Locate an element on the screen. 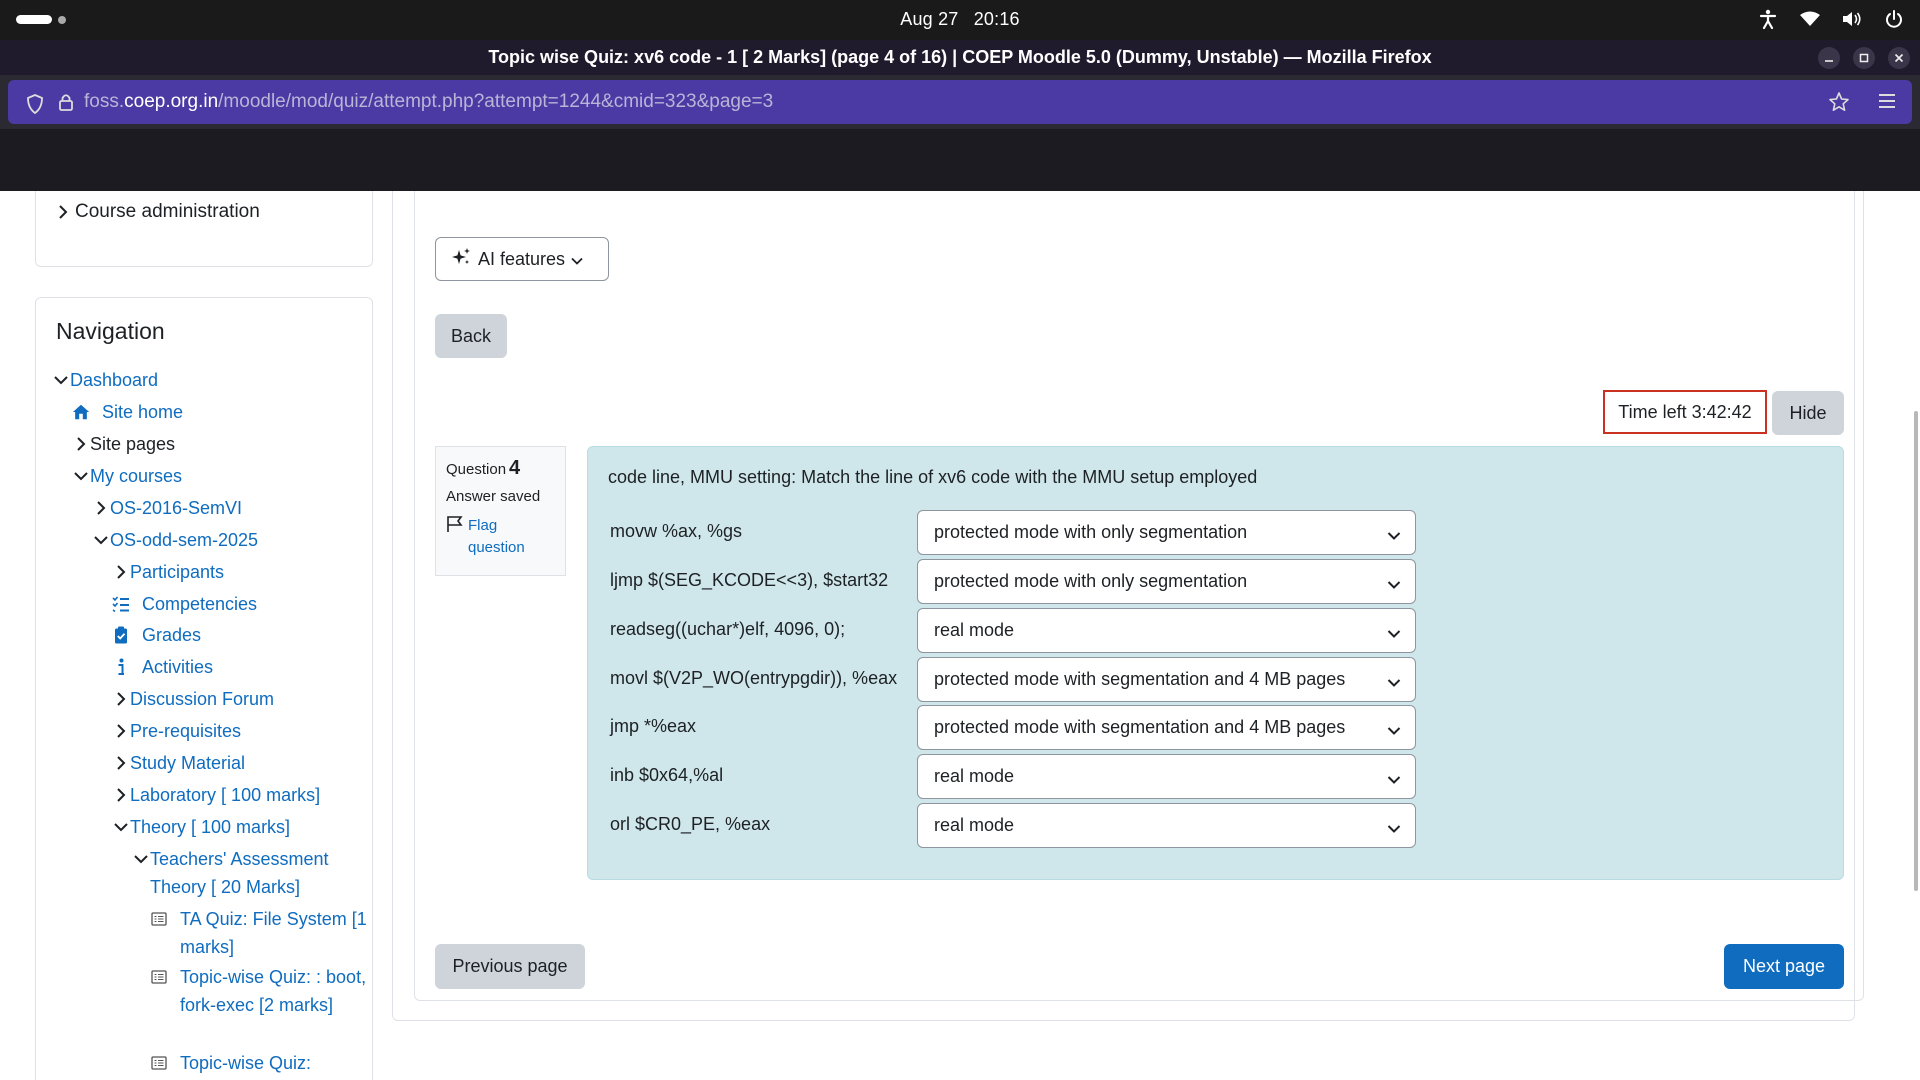  nav-teachers-assessment-label: Teachers' Assessment Theory [ 20 Marks] is located at coordinates (239, 873).